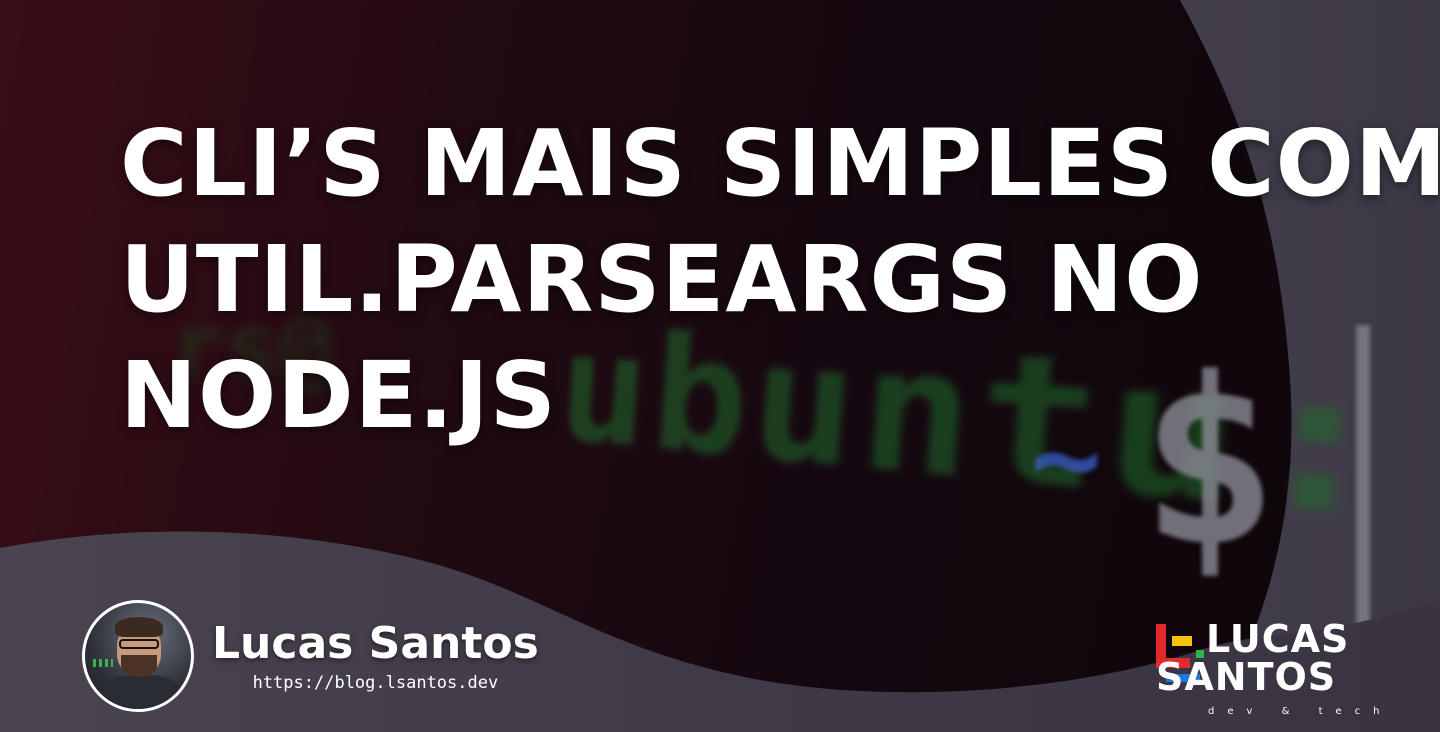  Describe the element at coordinates (138, 656) in the screenshot. I see `avatar` at that location.